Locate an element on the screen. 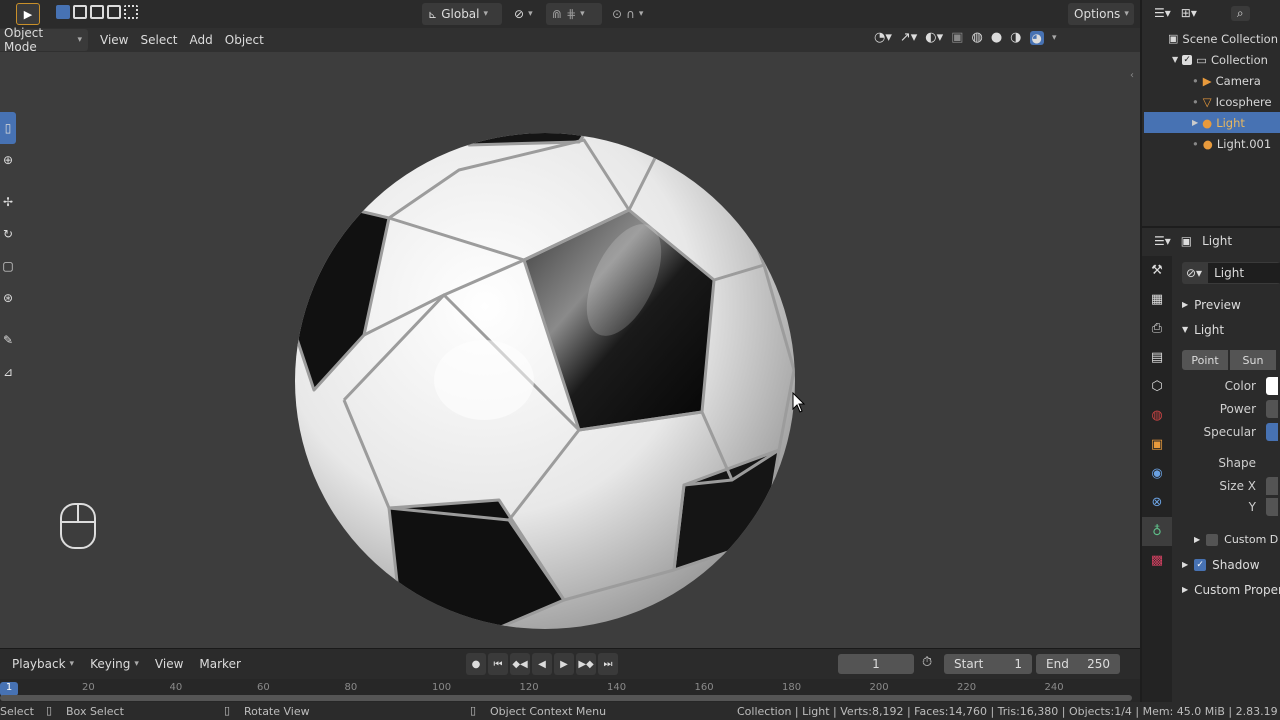 The width and height of the screenshot is (1280, 720). menu-object: Object is located at coordinates (244, 40).